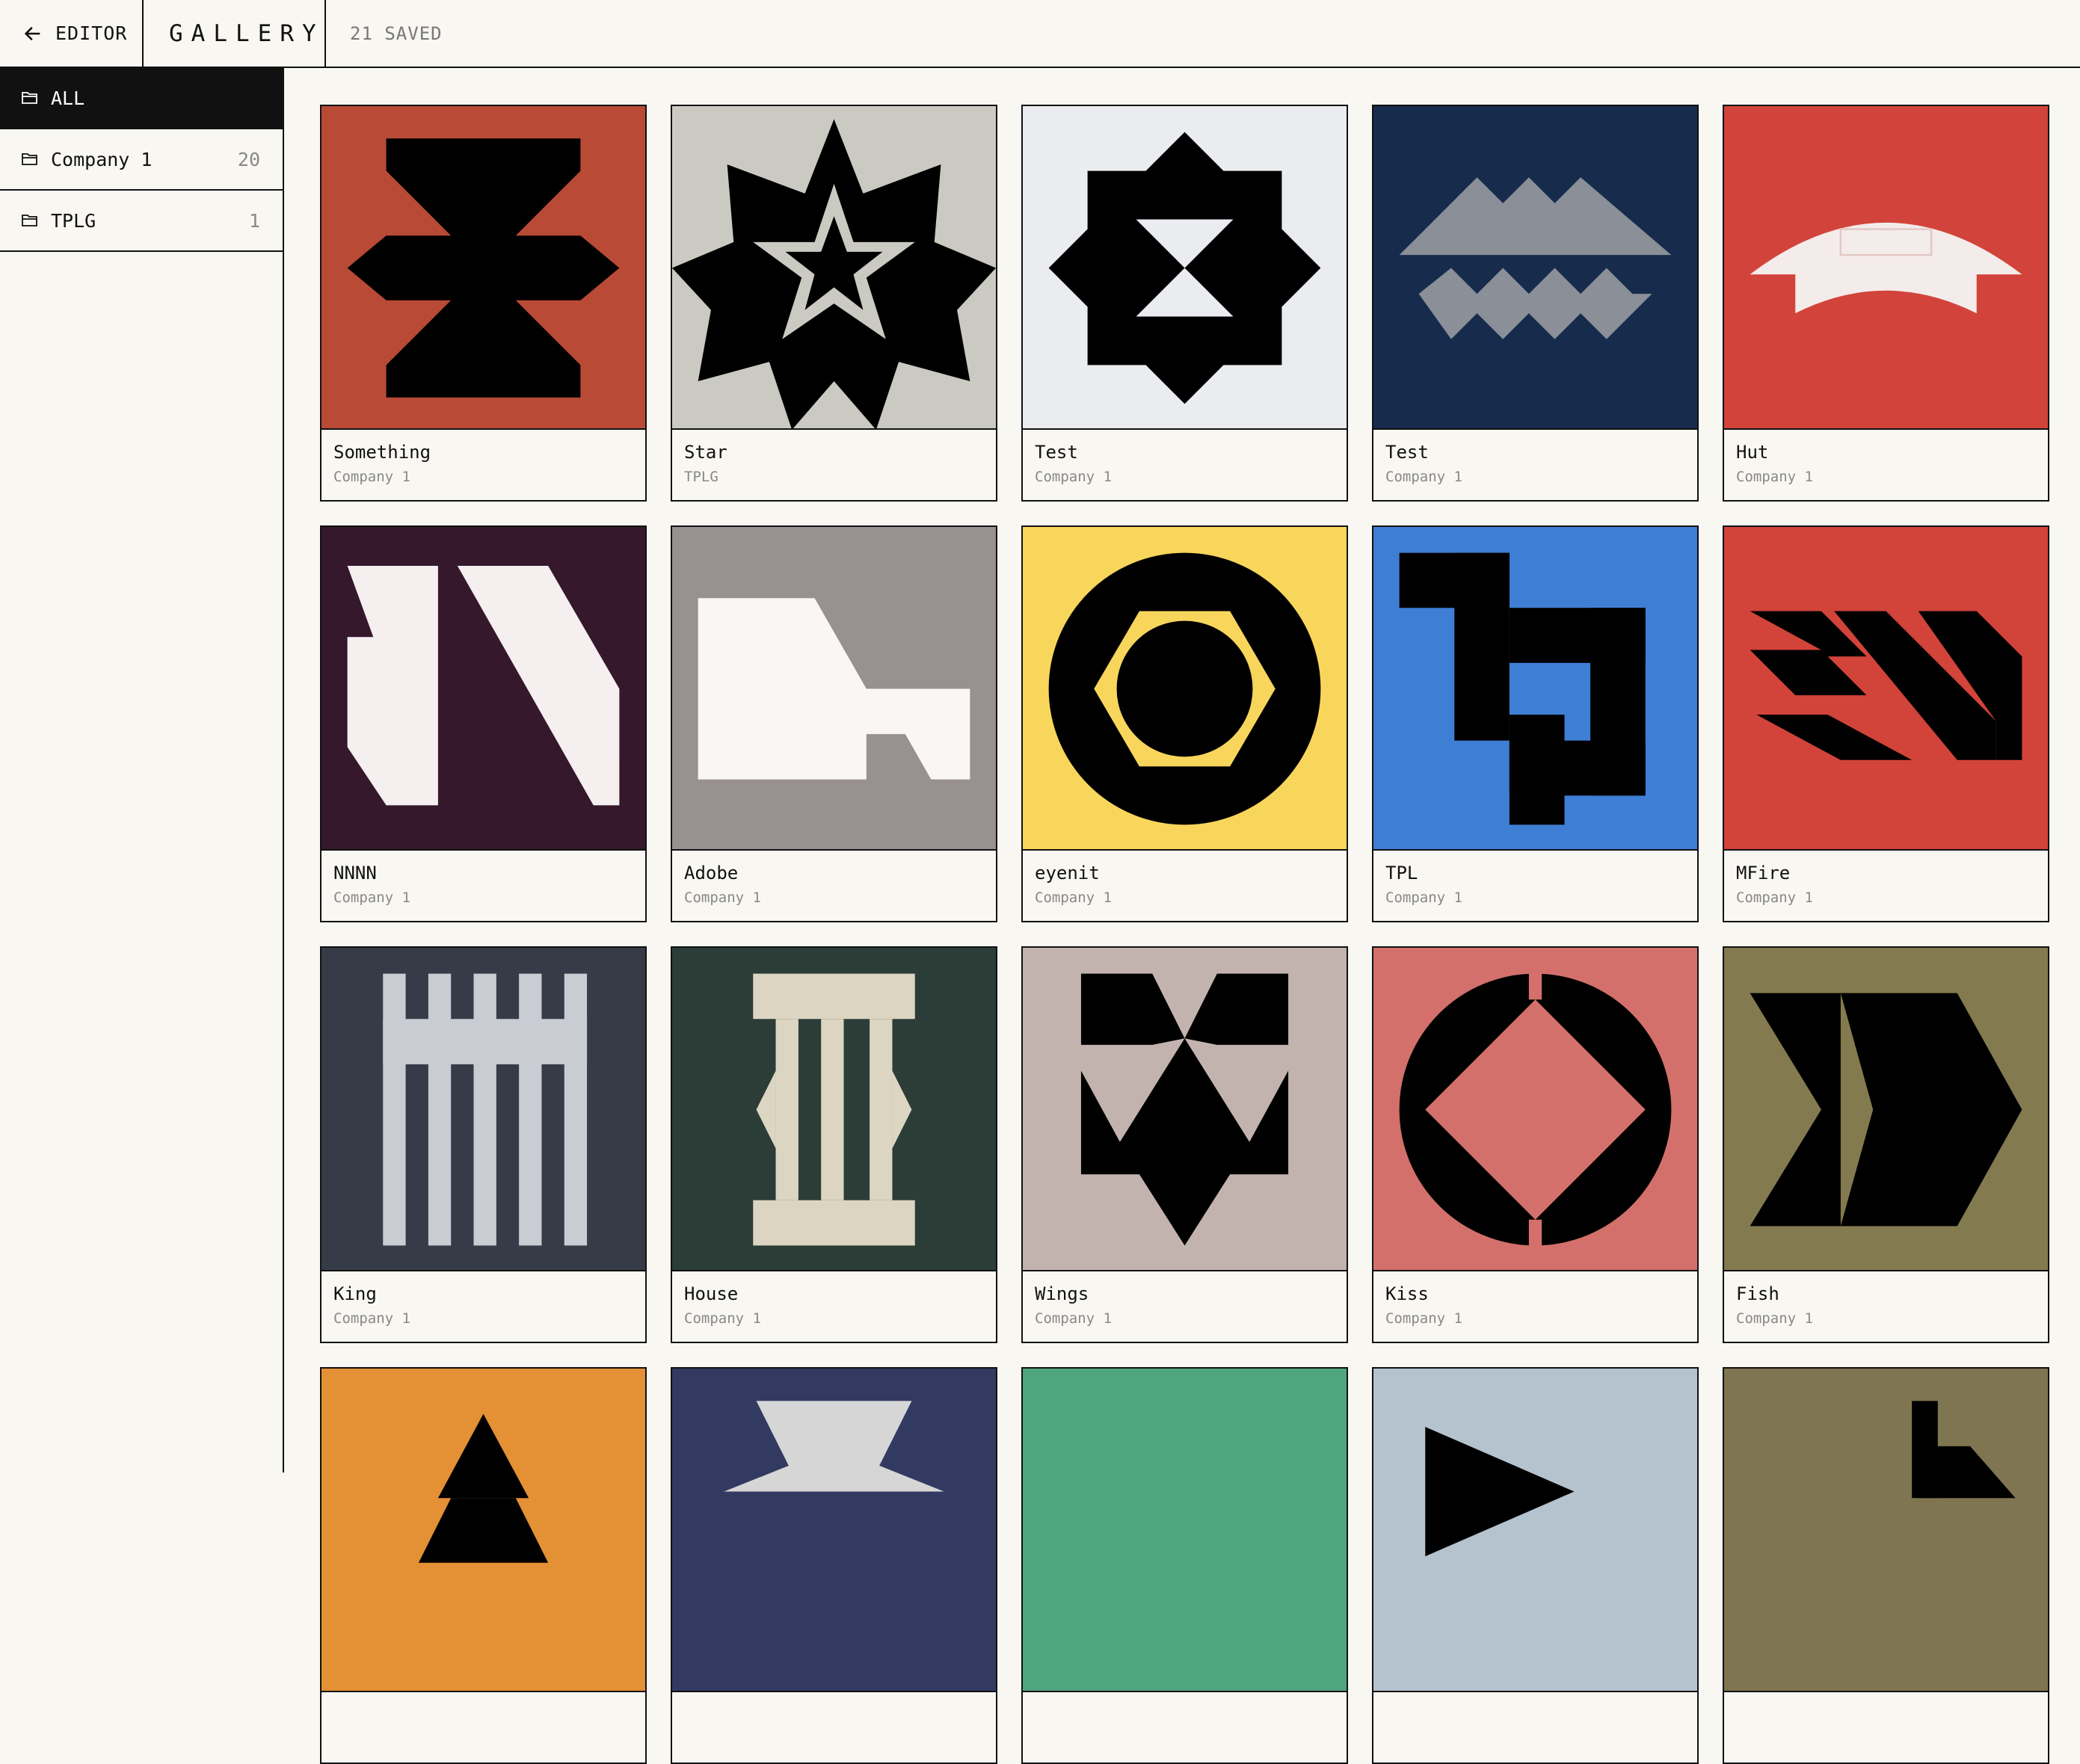  What do you see at coordinates (1757, 1293) in the screenshot?
I see `card-title: Fish` at bounding box center [1757, 1293].